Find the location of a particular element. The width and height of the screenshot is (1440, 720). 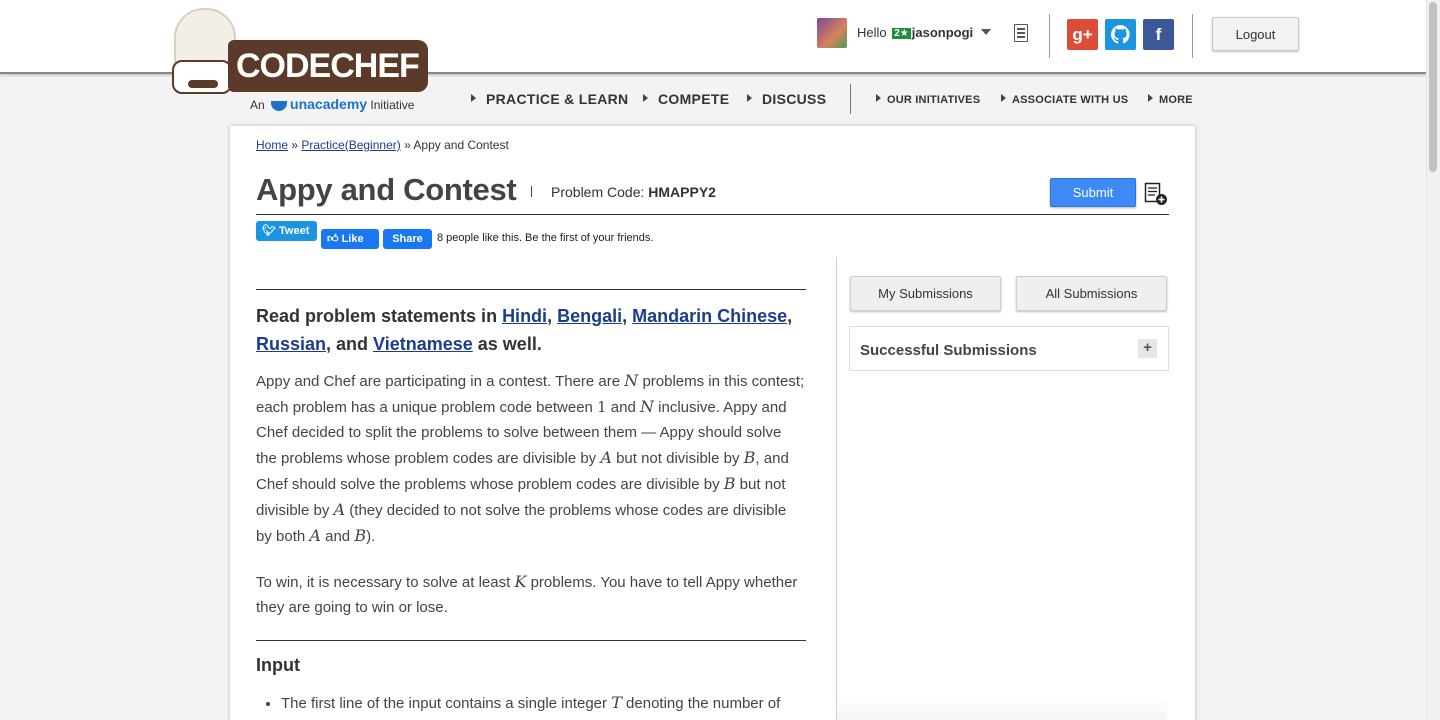

logo-wordmark: CODECHEF is located at coordinates (328, 66).